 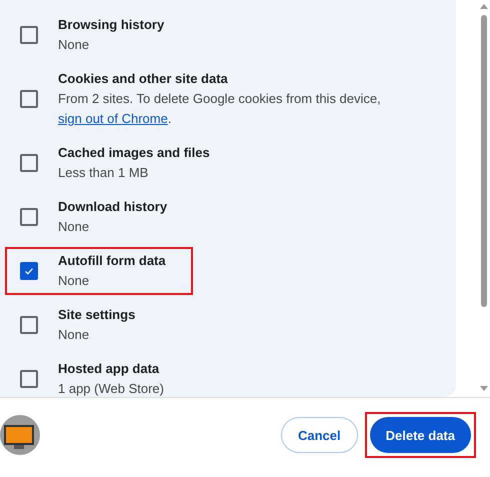 What do you see at coordinates (143, 79) in the screenshot?
I see `option-title: Cookies and other site data` at bounding box center [143, 79].